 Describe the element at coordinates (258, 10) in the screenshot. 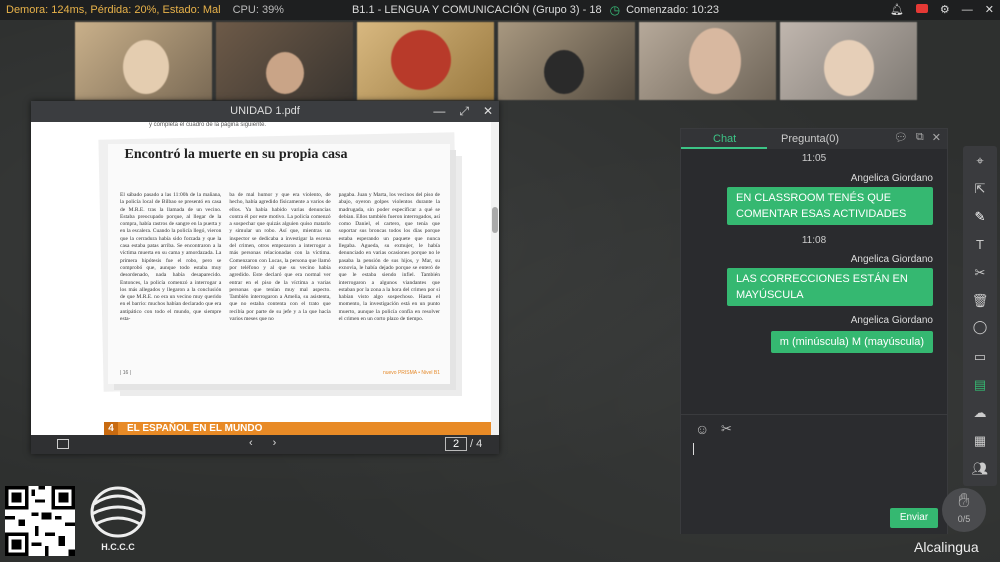

I see `cpu-usage: CPU: 39%` at that location.